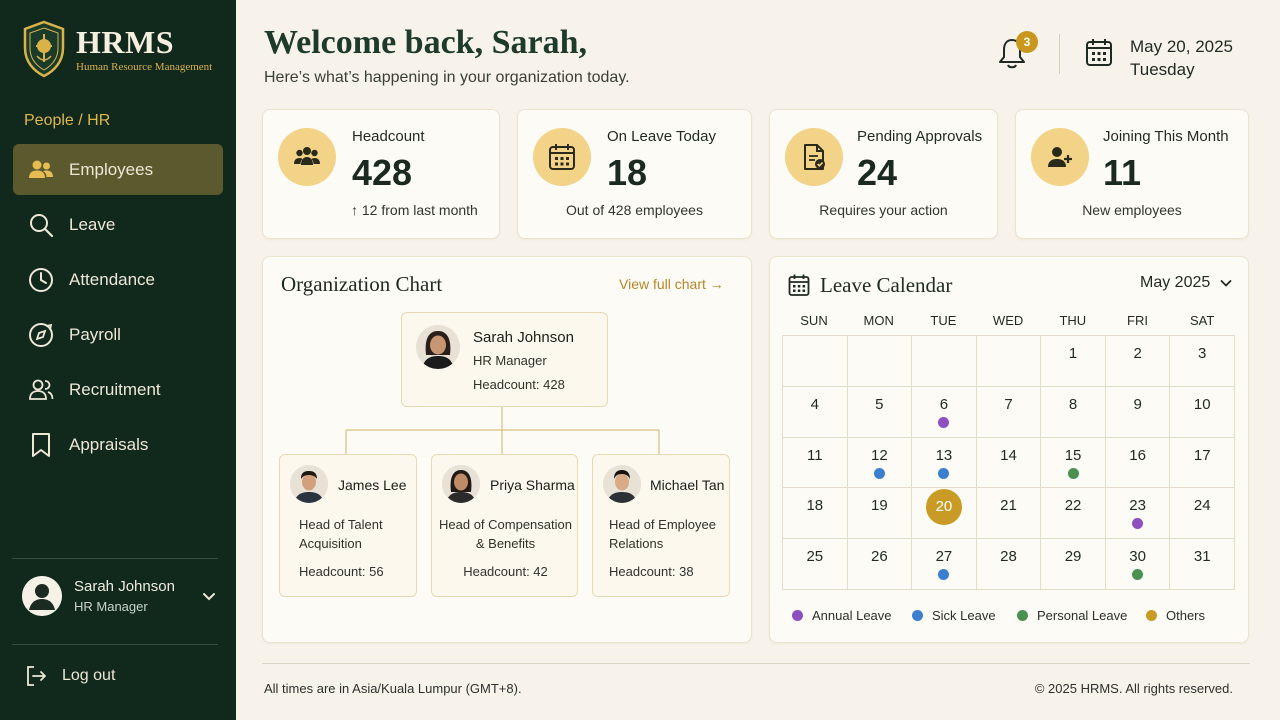  I want to click on day-number: 4, so click(814, 404).